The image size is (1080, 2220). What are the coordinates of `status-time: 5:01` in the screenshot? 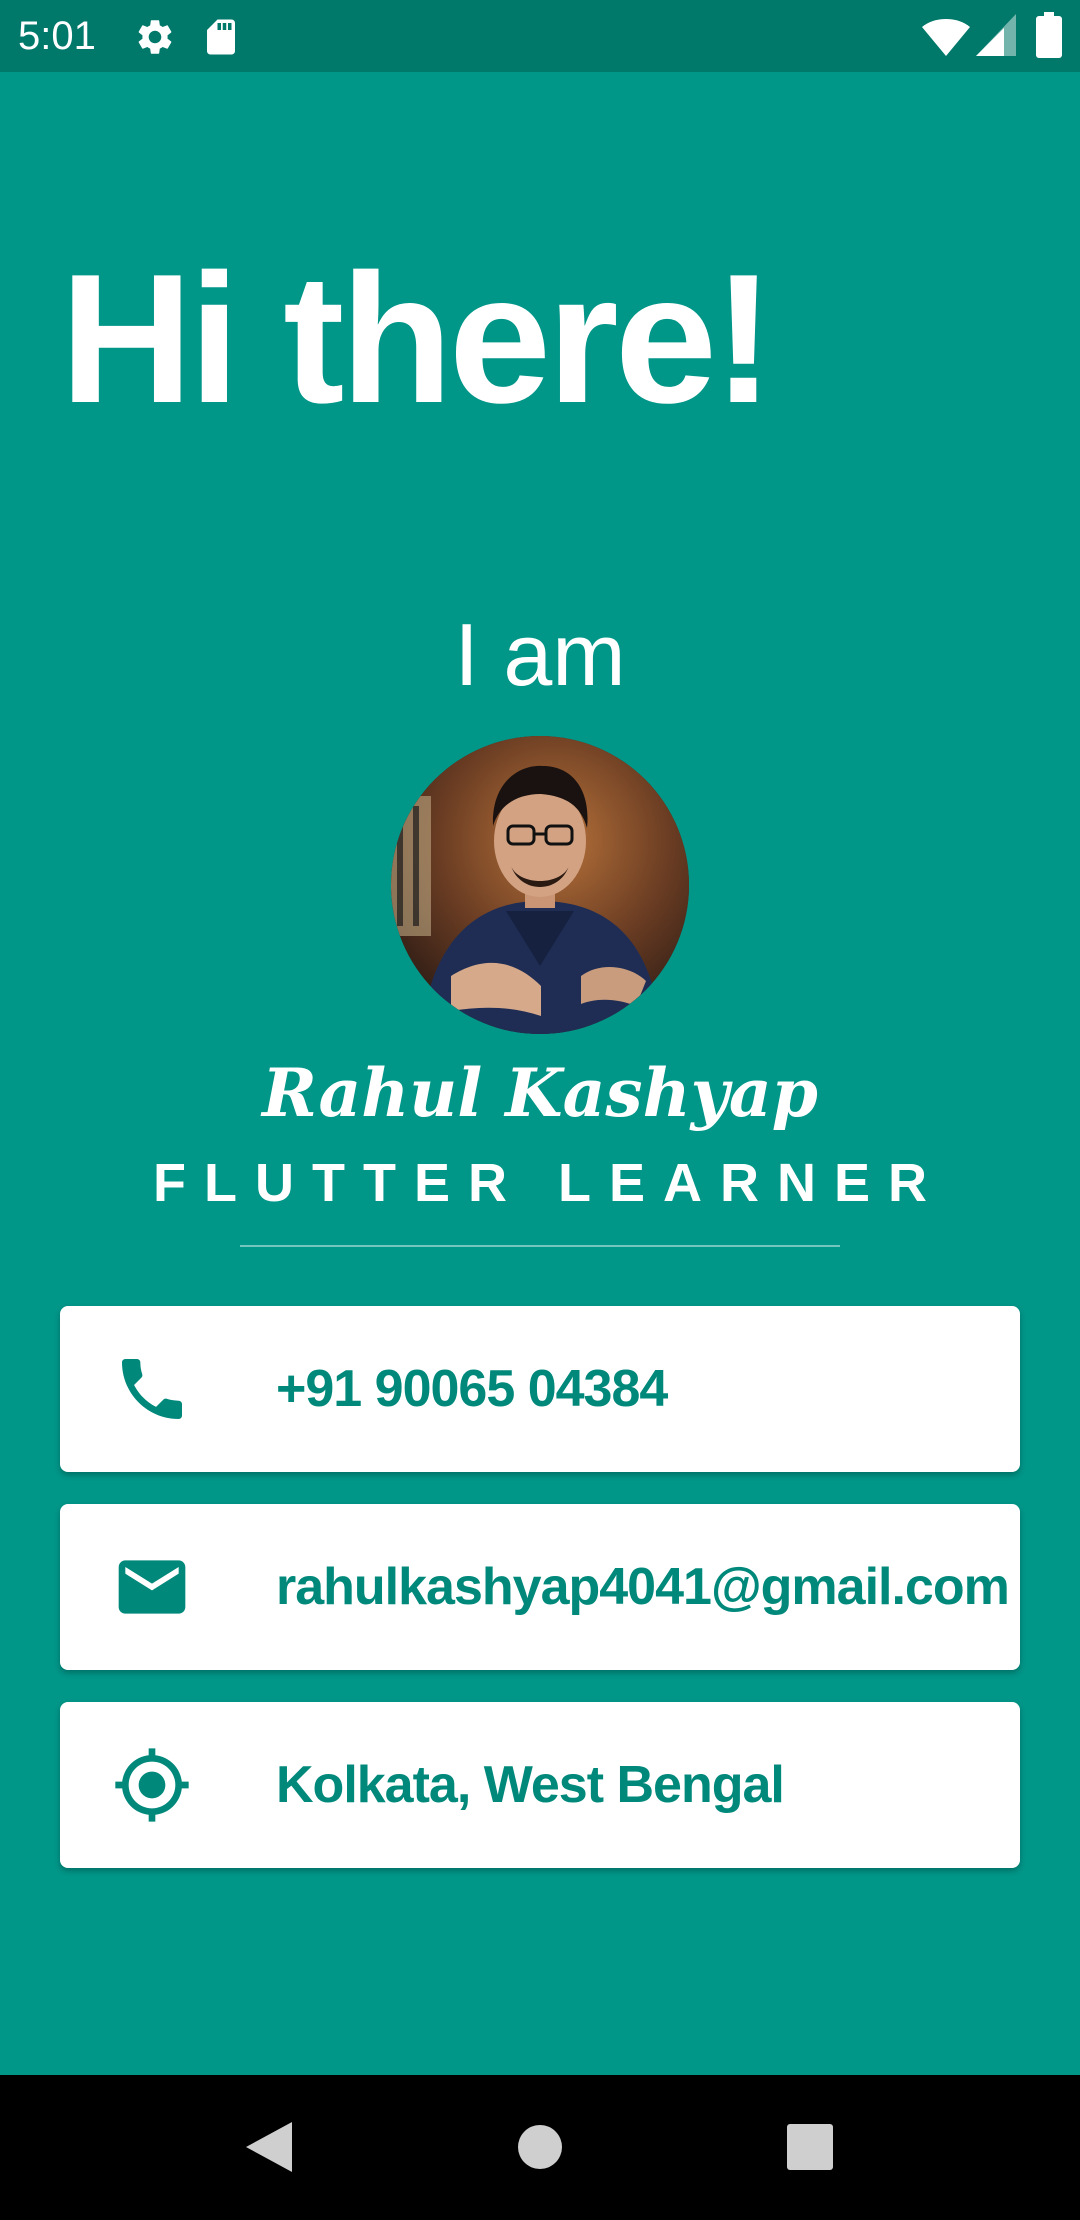 It's located at (57, 36).